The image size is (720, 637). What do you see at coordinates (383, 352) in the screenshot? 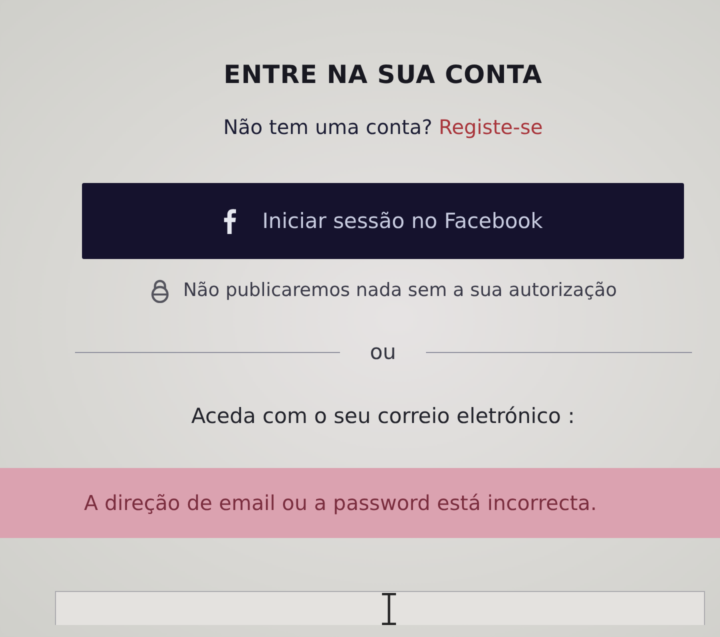
I see `divider-label: ou` at bounding box center [383, 352].